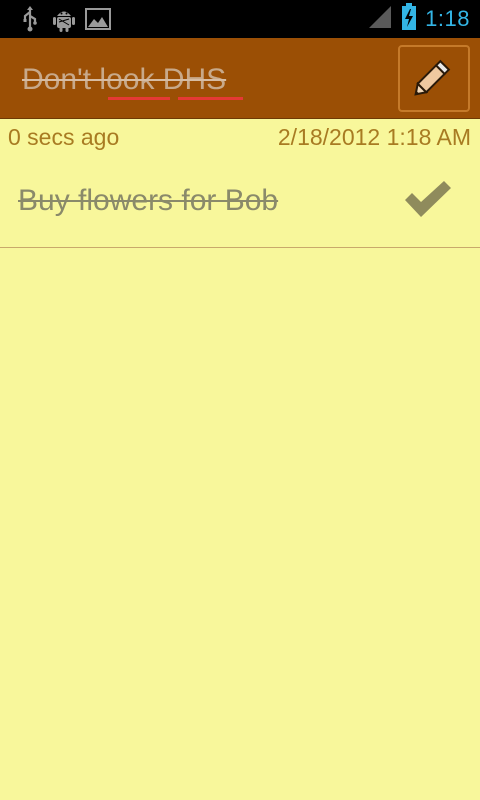  I want to click on pencil-icon, so click(434, 78).